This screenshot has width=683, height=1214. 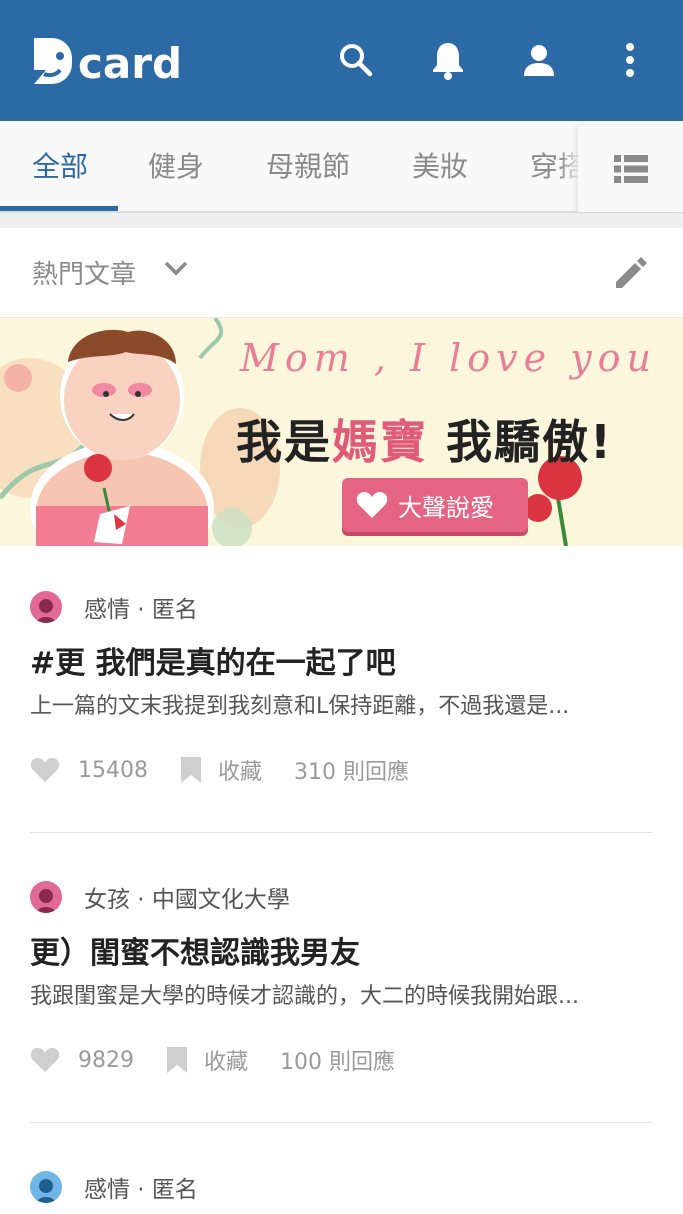 What do you see at coordinates (59, 208) in the screenshot?
I see `active-tab-indicator` at bounding box center [59, 208].